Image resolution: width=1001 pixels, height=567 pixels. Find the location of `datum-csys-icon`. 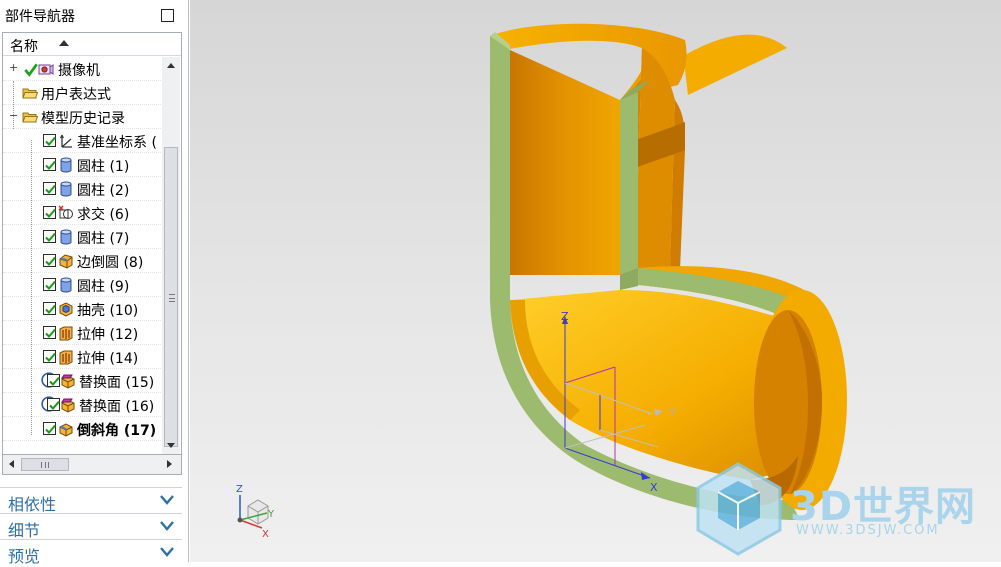

datum-csys-icon is located at coordinates (66, 141).